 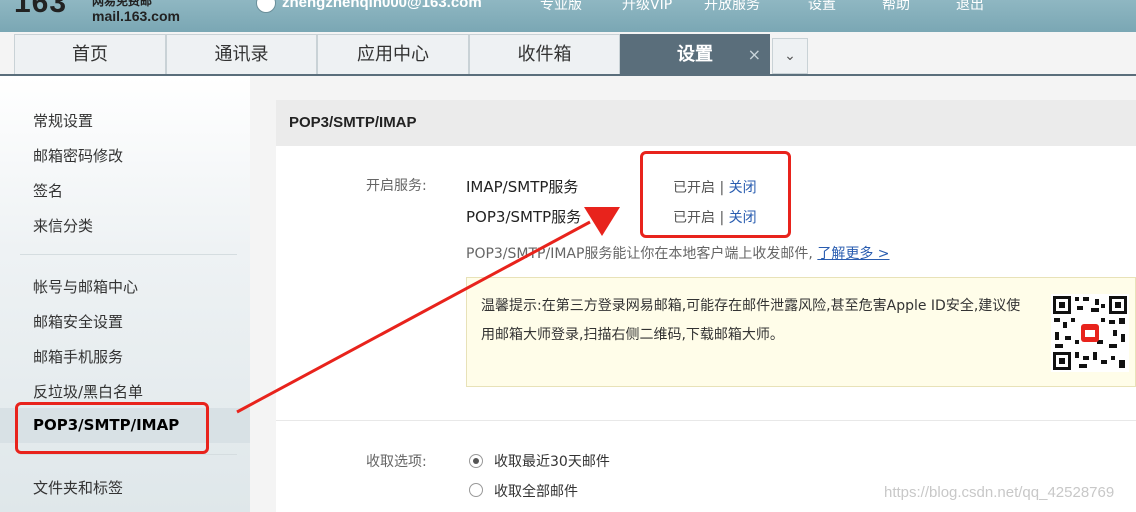 I want to click on option-recent-30-days: 收取最近30天邮件, so click(x=552, y=461).